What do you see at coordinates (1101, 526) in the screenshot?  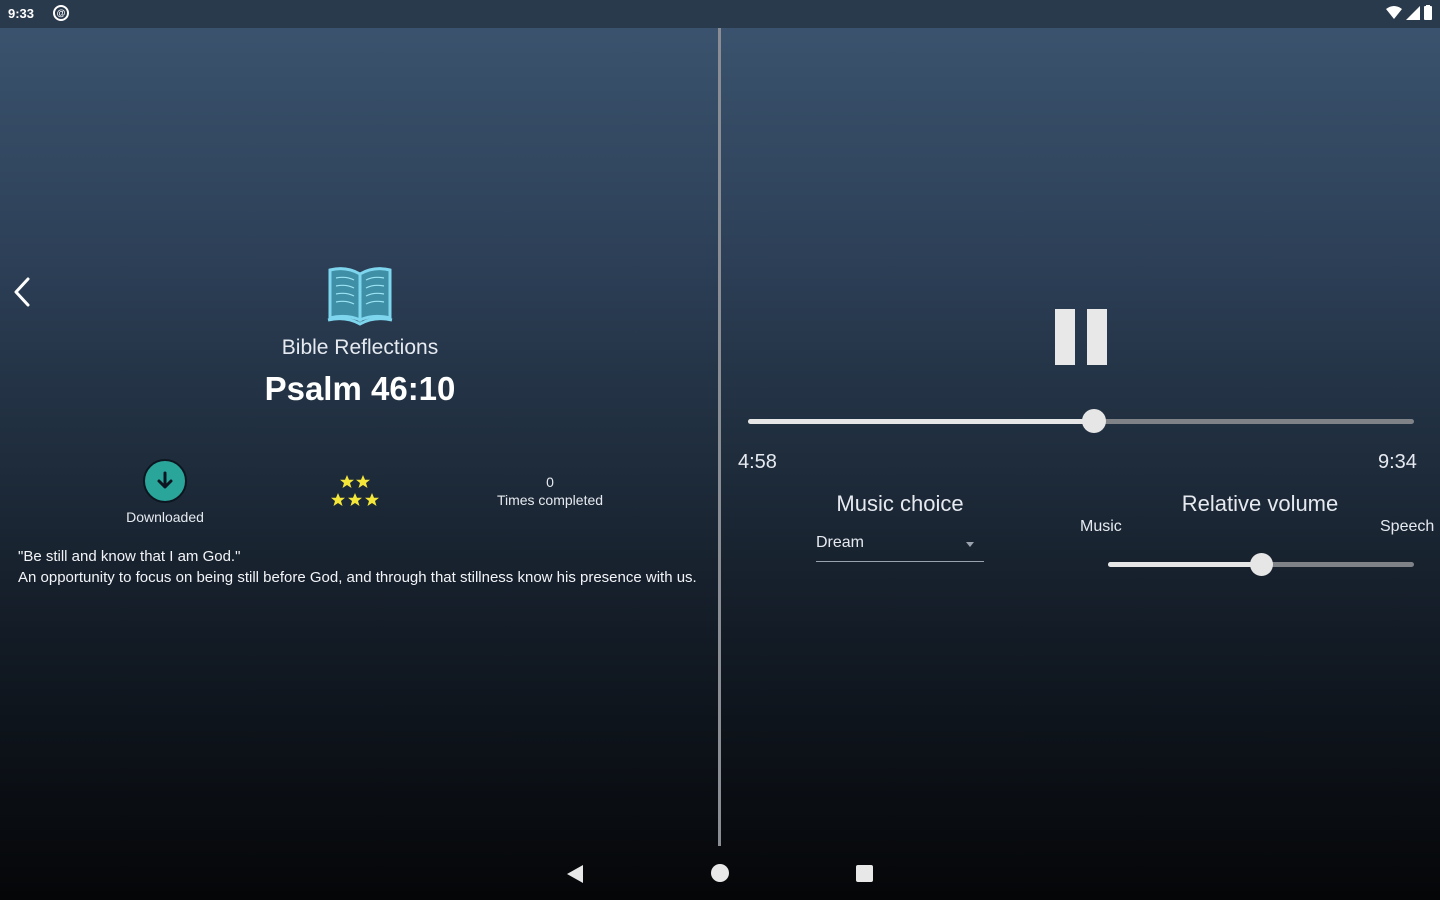 I see `volume-music-label: Music` at bounding box center [1101, 526].